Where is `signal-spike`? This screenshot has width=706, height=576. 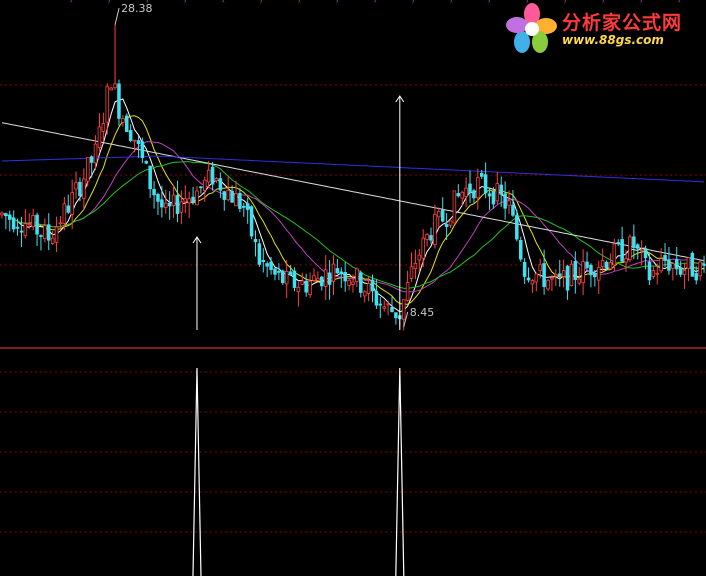
signal-spike is located at coordinates (197, 471).